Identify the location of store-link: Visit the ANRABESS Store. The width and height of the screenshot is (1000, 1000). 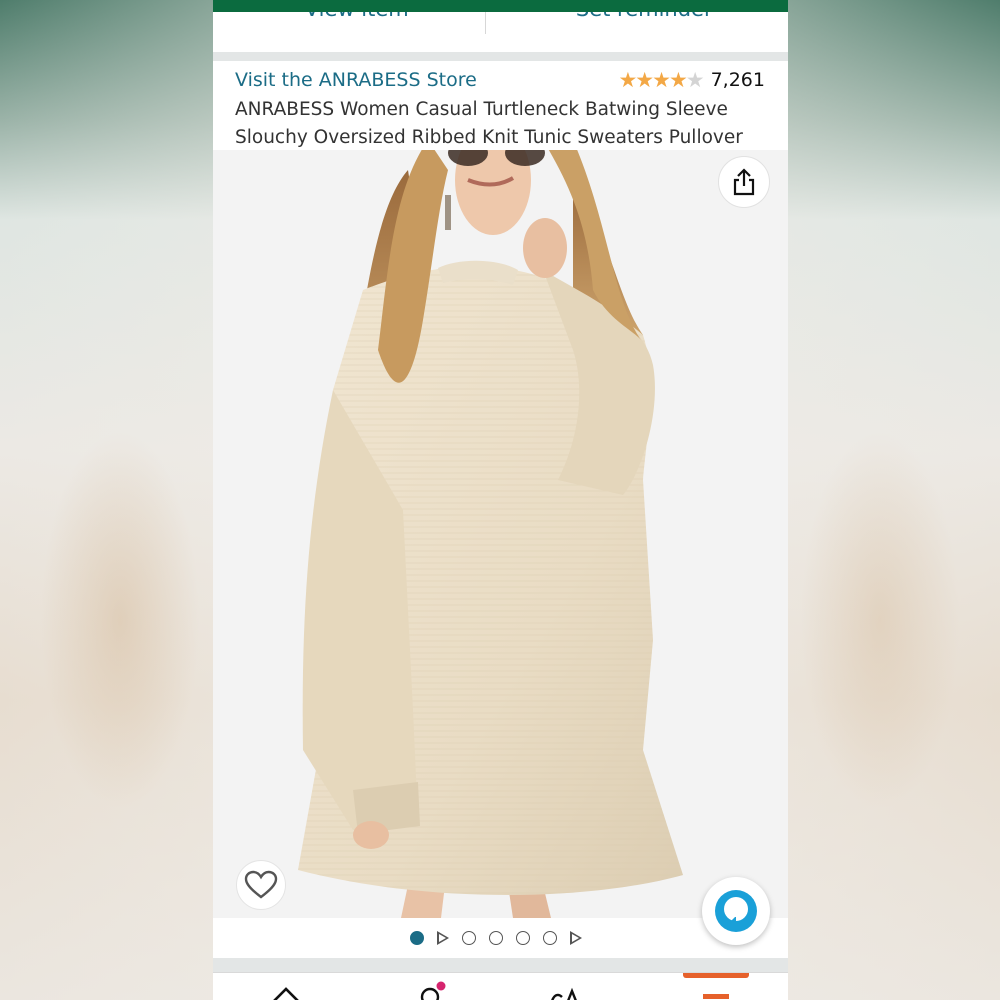
(356, 80).